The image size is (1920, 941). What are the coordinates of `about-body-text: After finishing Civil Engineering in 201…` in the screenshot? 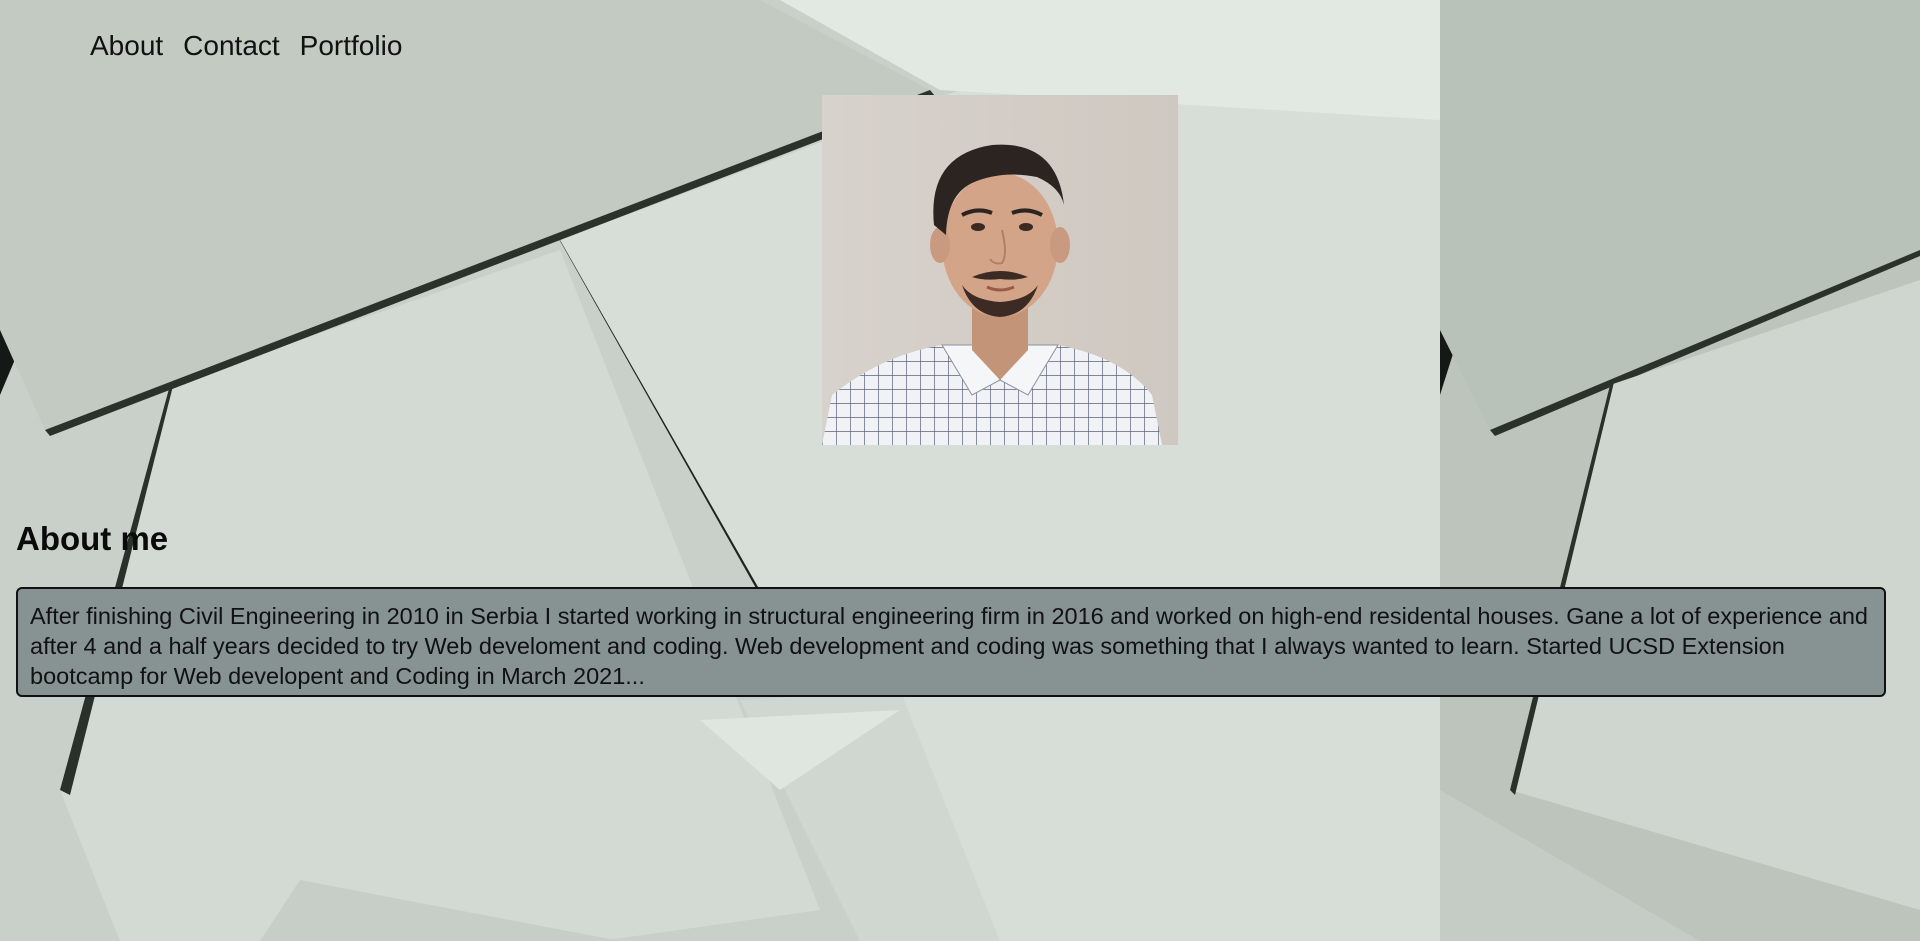 It's located at (949, 646).